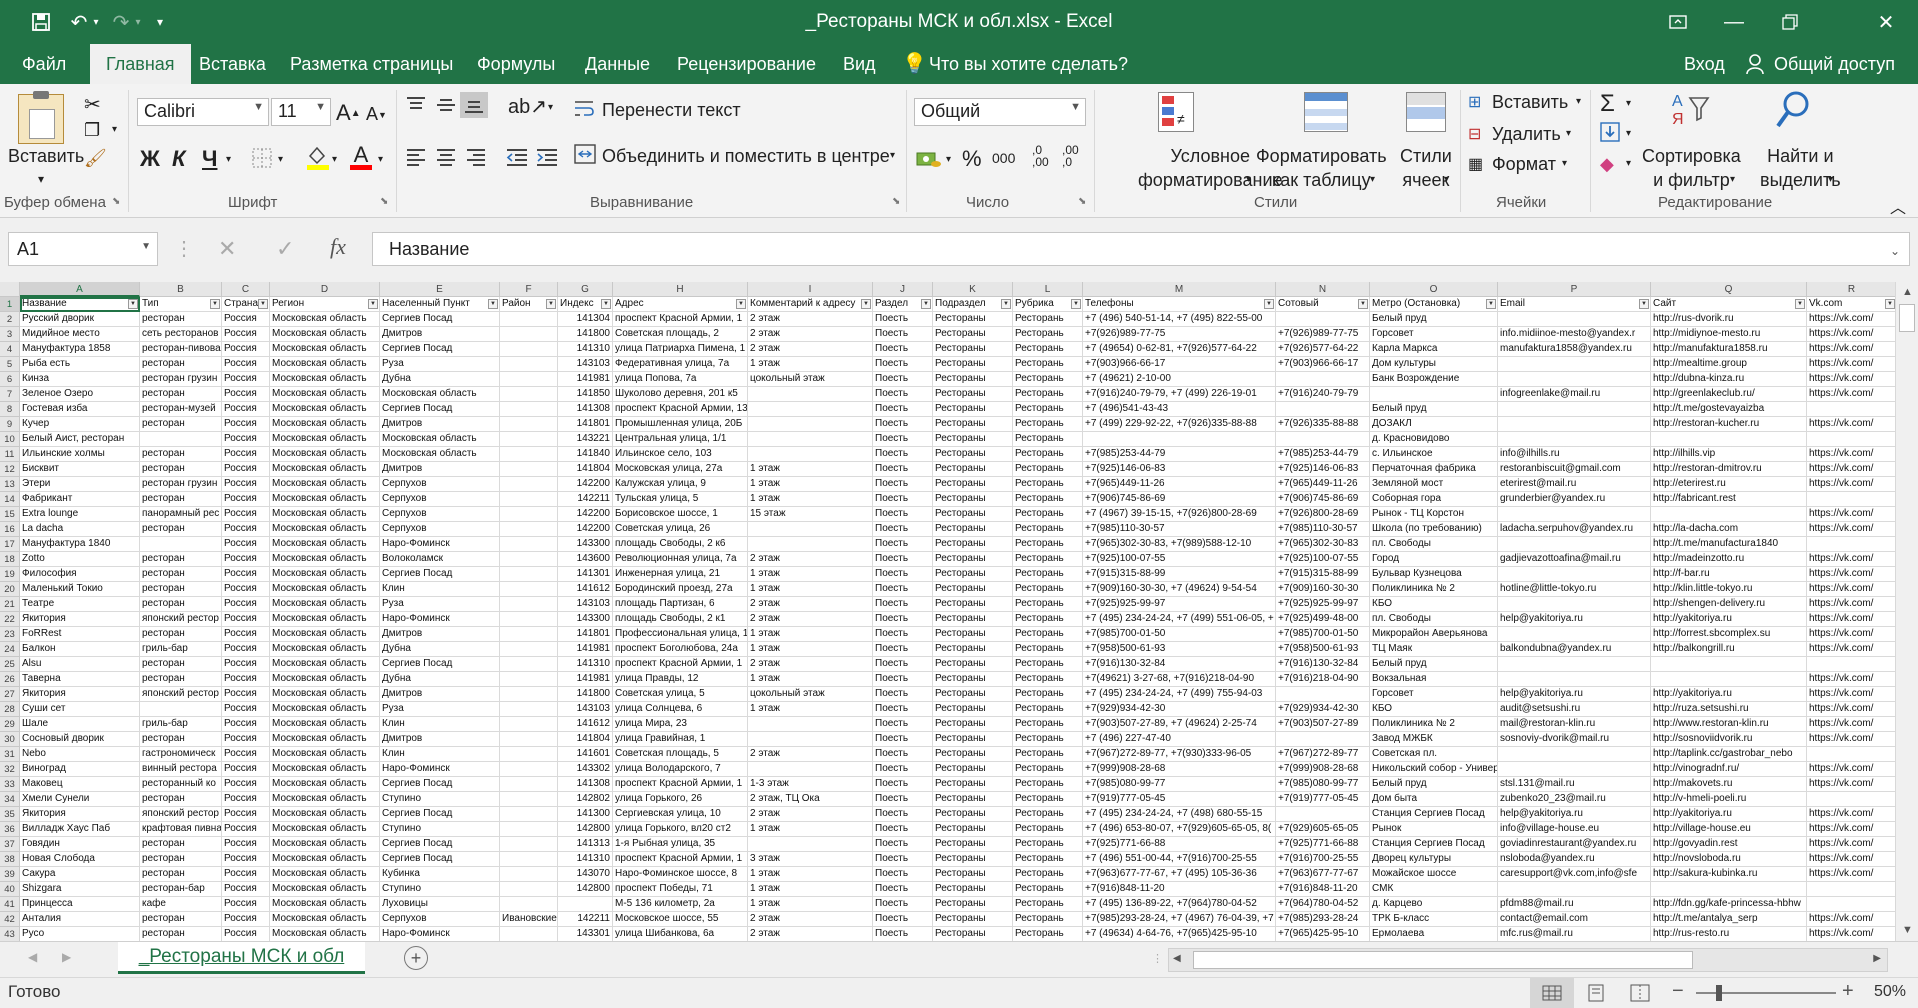  Describe the element at coordinates (746, 156) in the screenshot. I see `merge-center-button: Объединить и поместить в центре` at that location.